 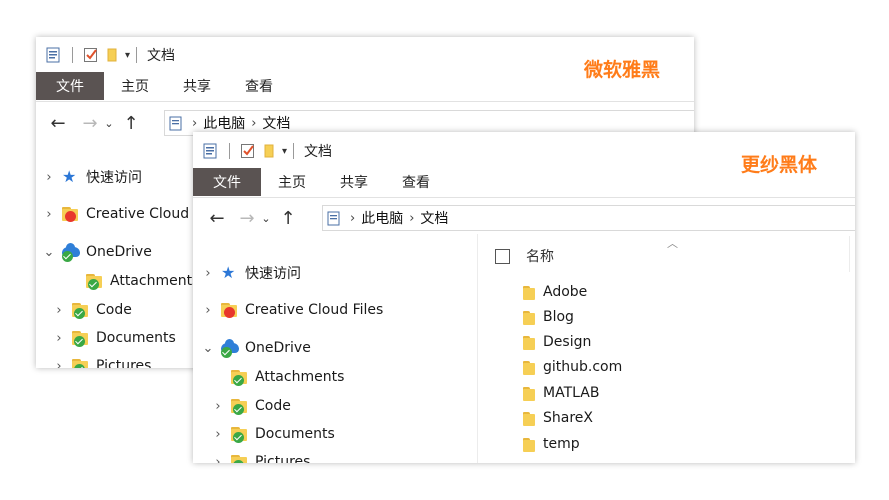 What do you see at coordinates (502, 256) in the screenshot?
I see `select-all-checkbox` at bounding box center [502, 256].